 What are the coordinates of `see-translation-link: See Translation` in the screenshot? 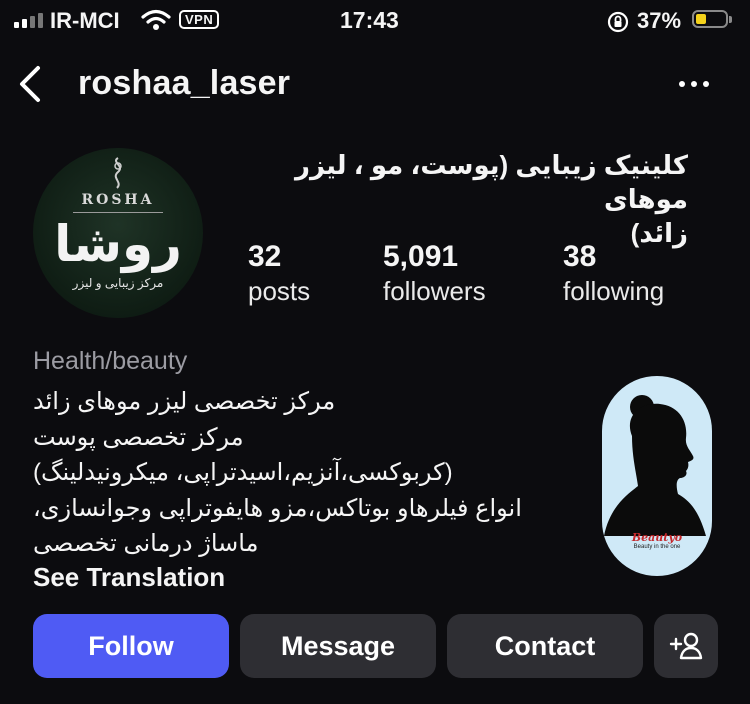 It's located at (129, 577).